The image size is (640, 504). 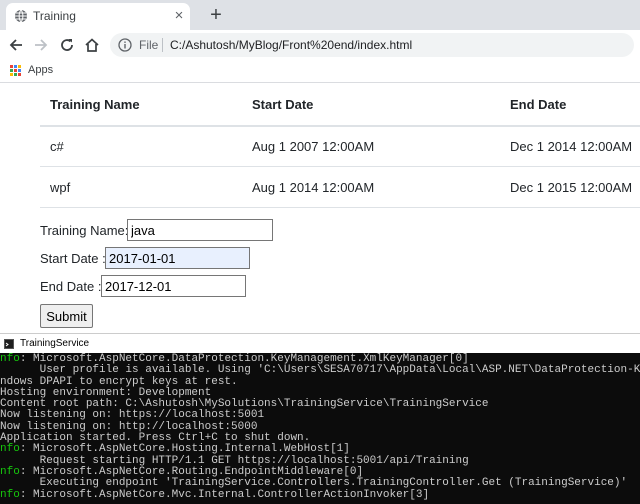 I want to click on training-name-label: Training Name:, so click(x=84, y=230).